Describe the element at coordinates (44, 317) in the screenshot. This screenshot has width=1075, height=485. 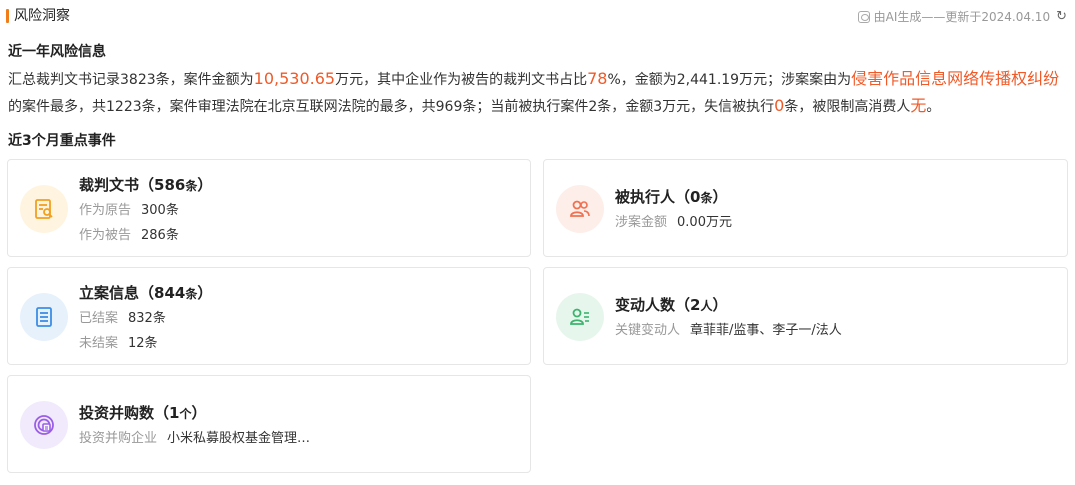
I see `list-icon` at that location.